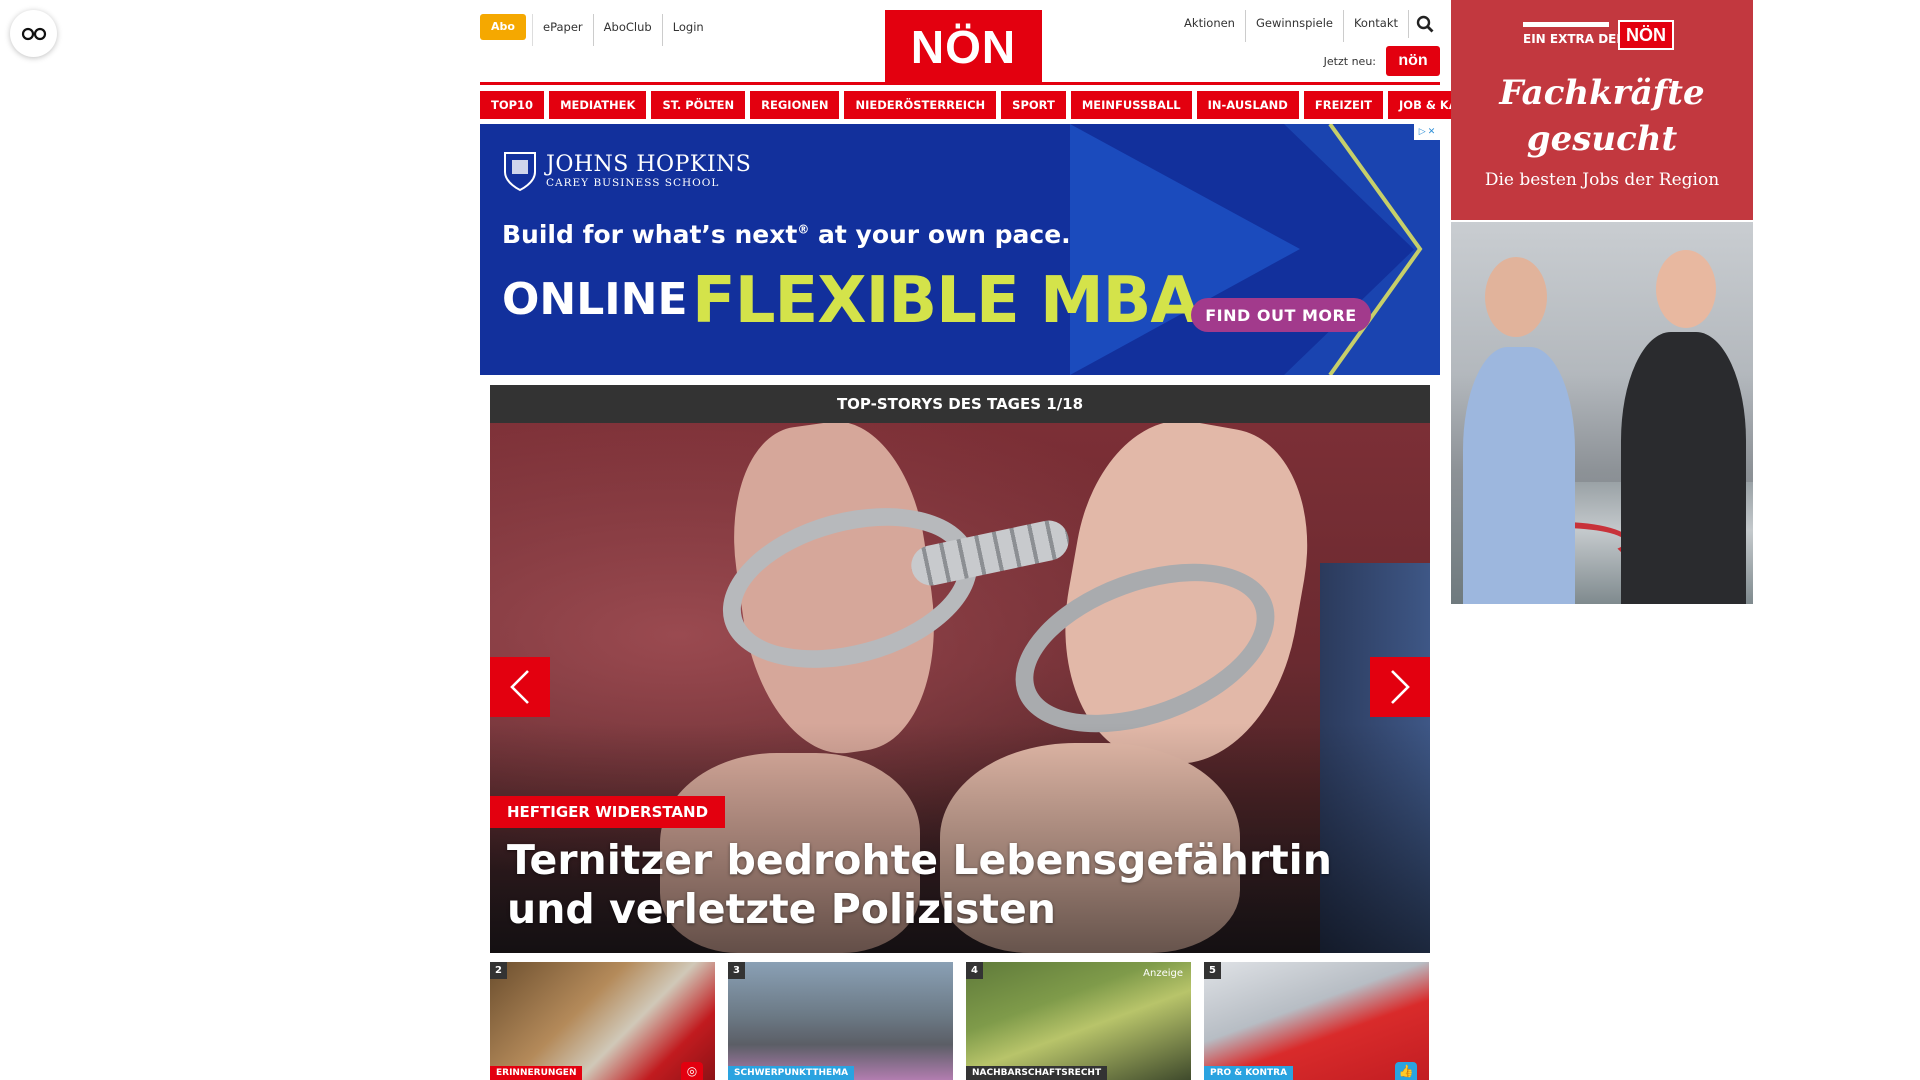  What do you see at coordinates (920, 105) in the screenshot?
I see `nav-niederoesterreich: NIEDERÖSTERREICH` at bounding box center [920, 105].